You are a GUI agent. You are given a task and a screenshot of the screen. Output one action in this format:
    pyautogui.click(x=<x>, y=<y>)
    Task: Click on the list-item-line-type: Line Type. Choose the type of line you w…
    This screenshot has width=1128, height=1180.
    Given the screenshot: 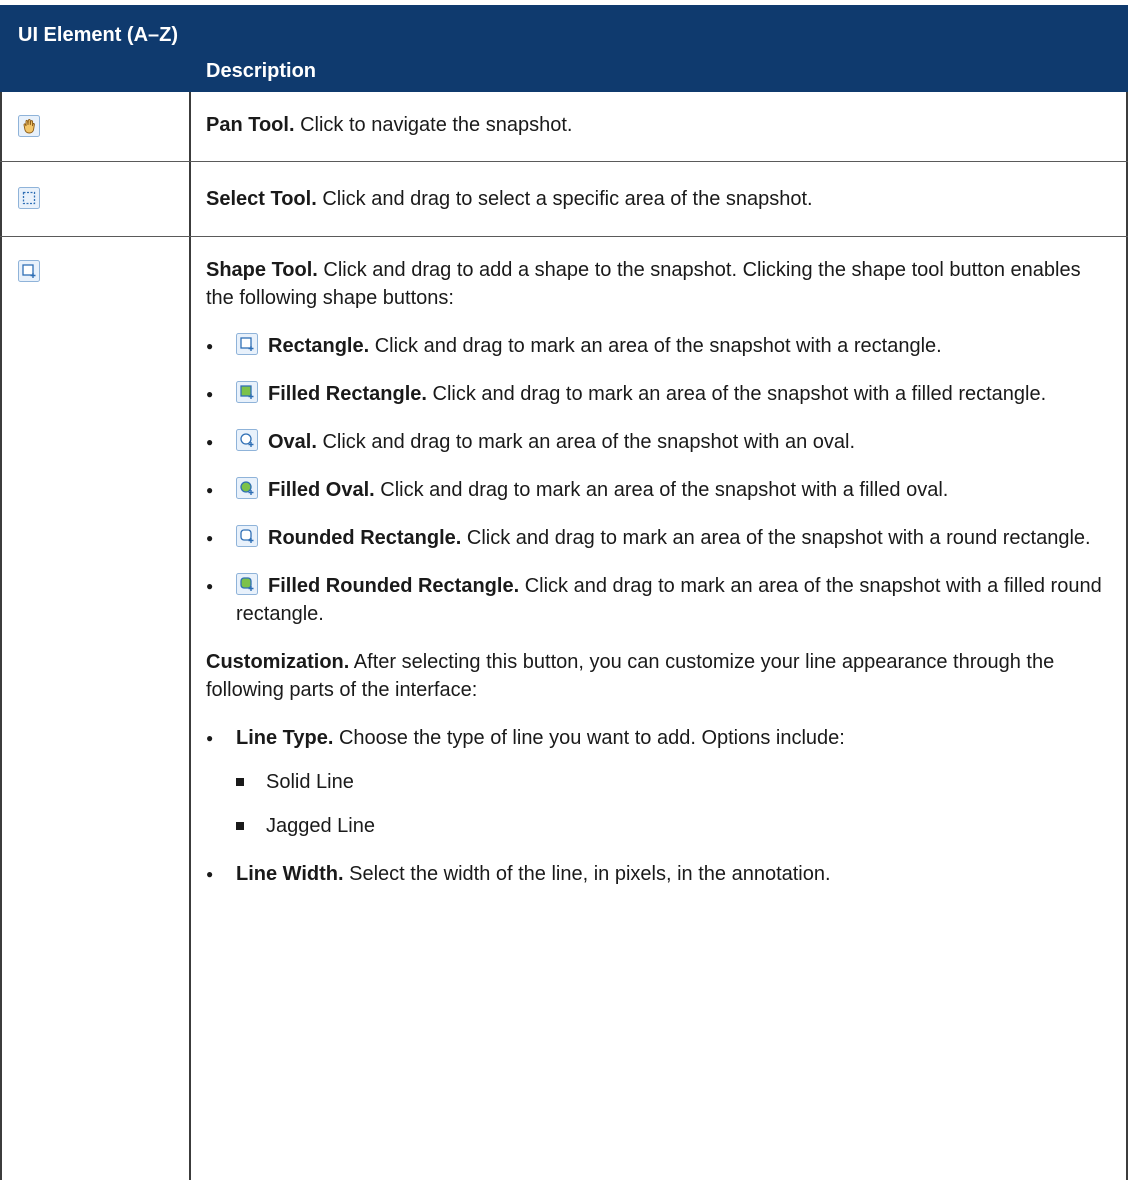 What is the action you would take?
    pyautogui.click(x=656, y=782)
    